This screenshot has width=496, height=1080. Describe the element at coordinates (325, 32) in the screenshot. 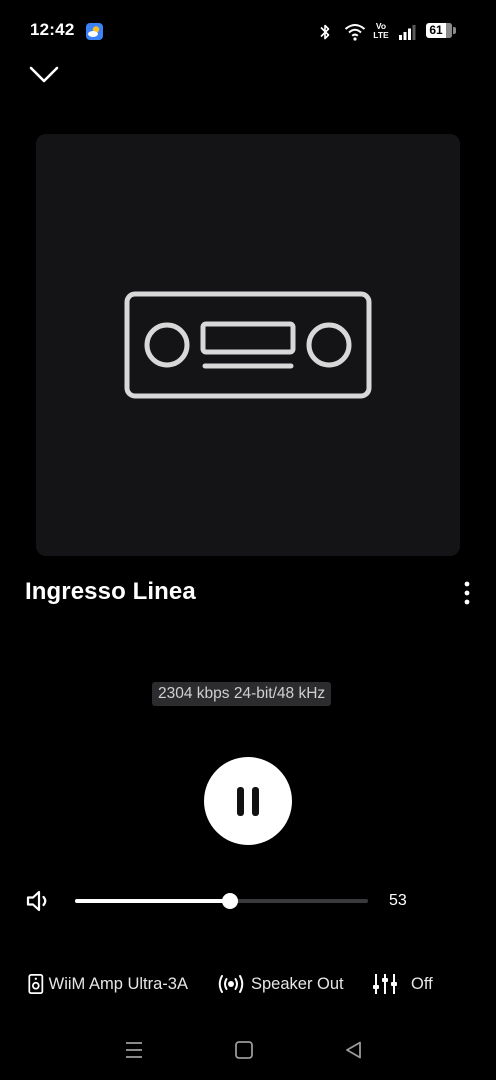

I see `bluetooth-icon` at that location.